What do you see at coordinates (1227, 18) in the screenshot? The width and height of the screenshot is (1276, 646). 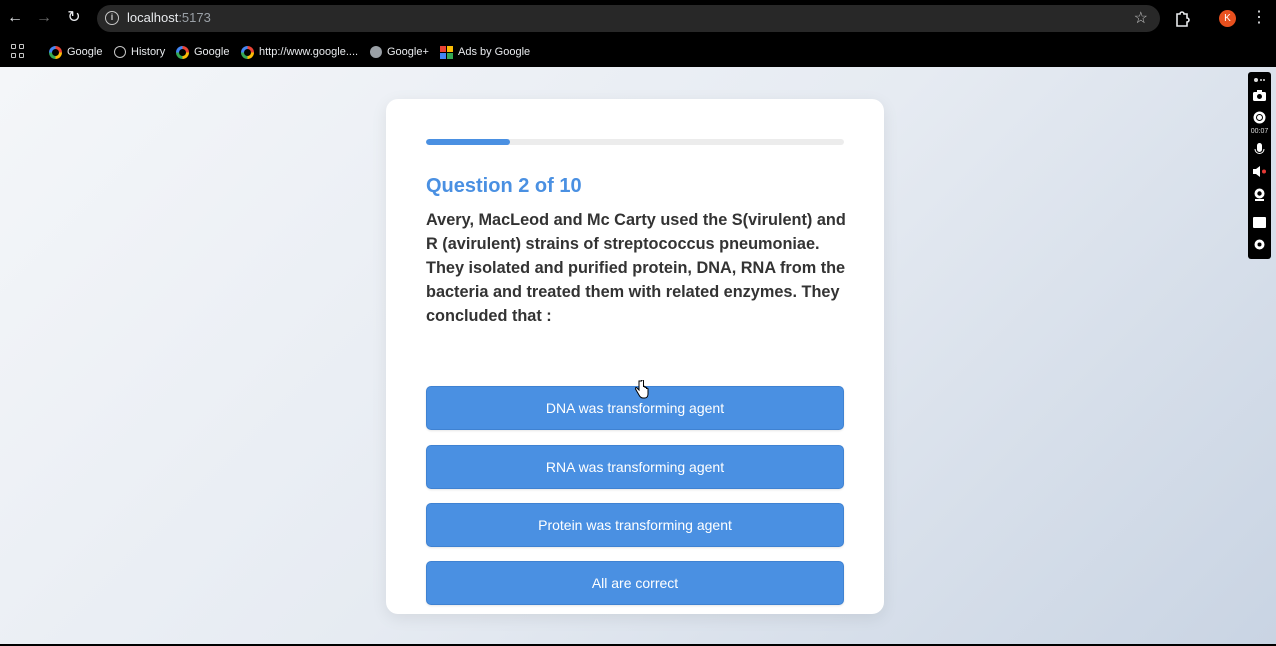 I see `profile-avatar: K` at bounding box center [1227, 18].